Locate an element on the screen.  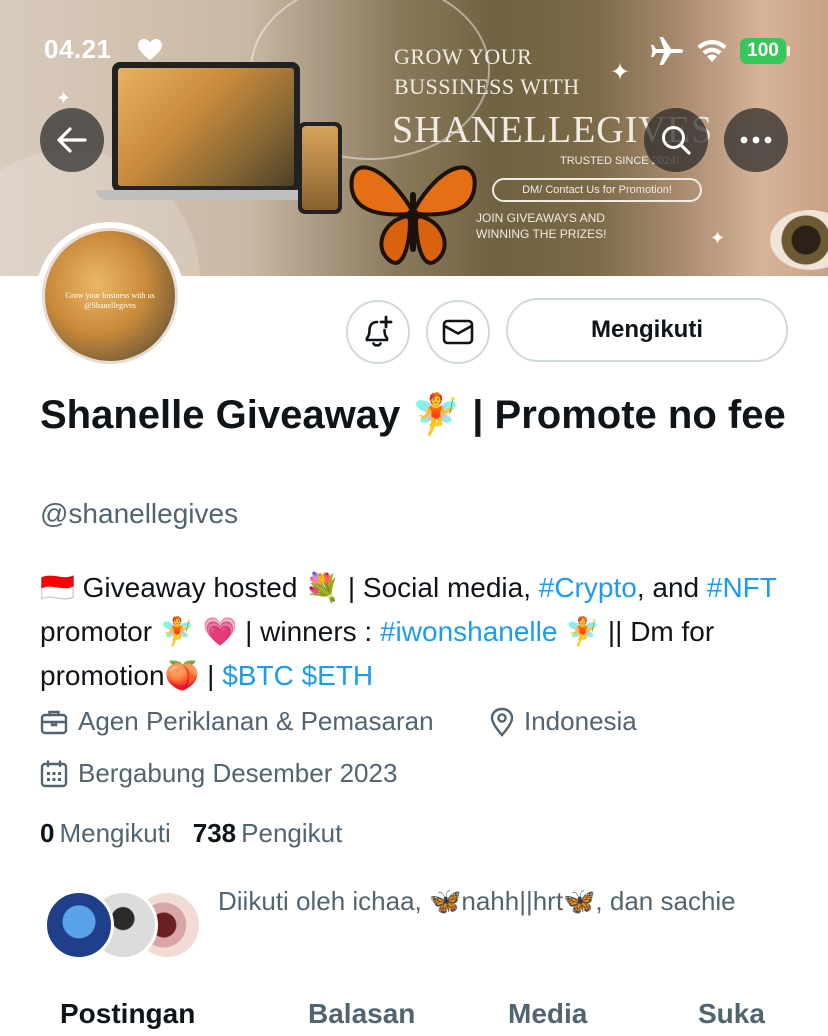
wifi-icon is located at coordinates (712, 51).